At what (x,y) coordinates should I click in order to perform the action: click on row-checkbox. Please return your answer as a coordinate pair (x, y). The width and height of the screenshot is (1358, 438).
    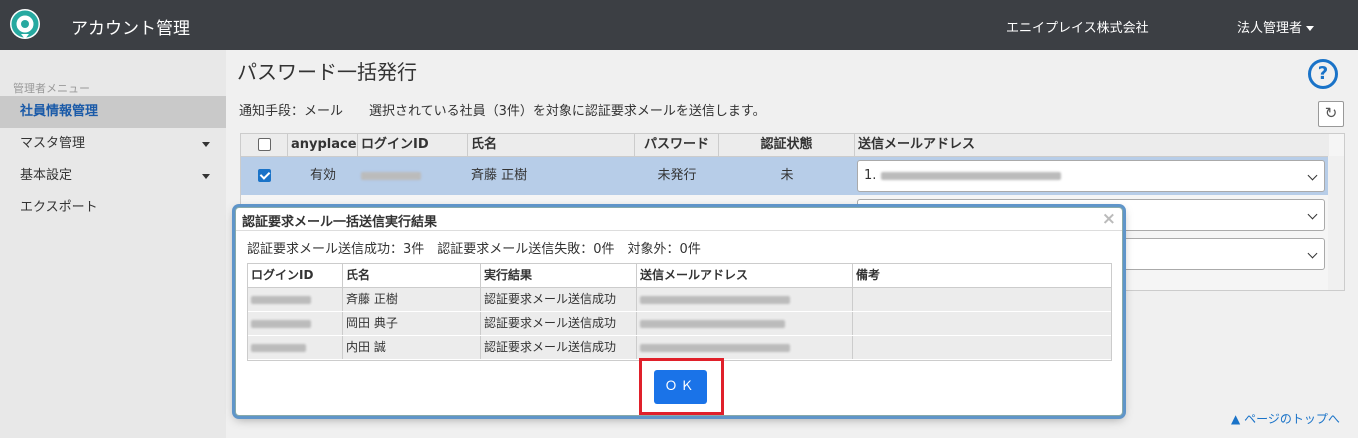
    Looking at the image, I should click on (264, 175).